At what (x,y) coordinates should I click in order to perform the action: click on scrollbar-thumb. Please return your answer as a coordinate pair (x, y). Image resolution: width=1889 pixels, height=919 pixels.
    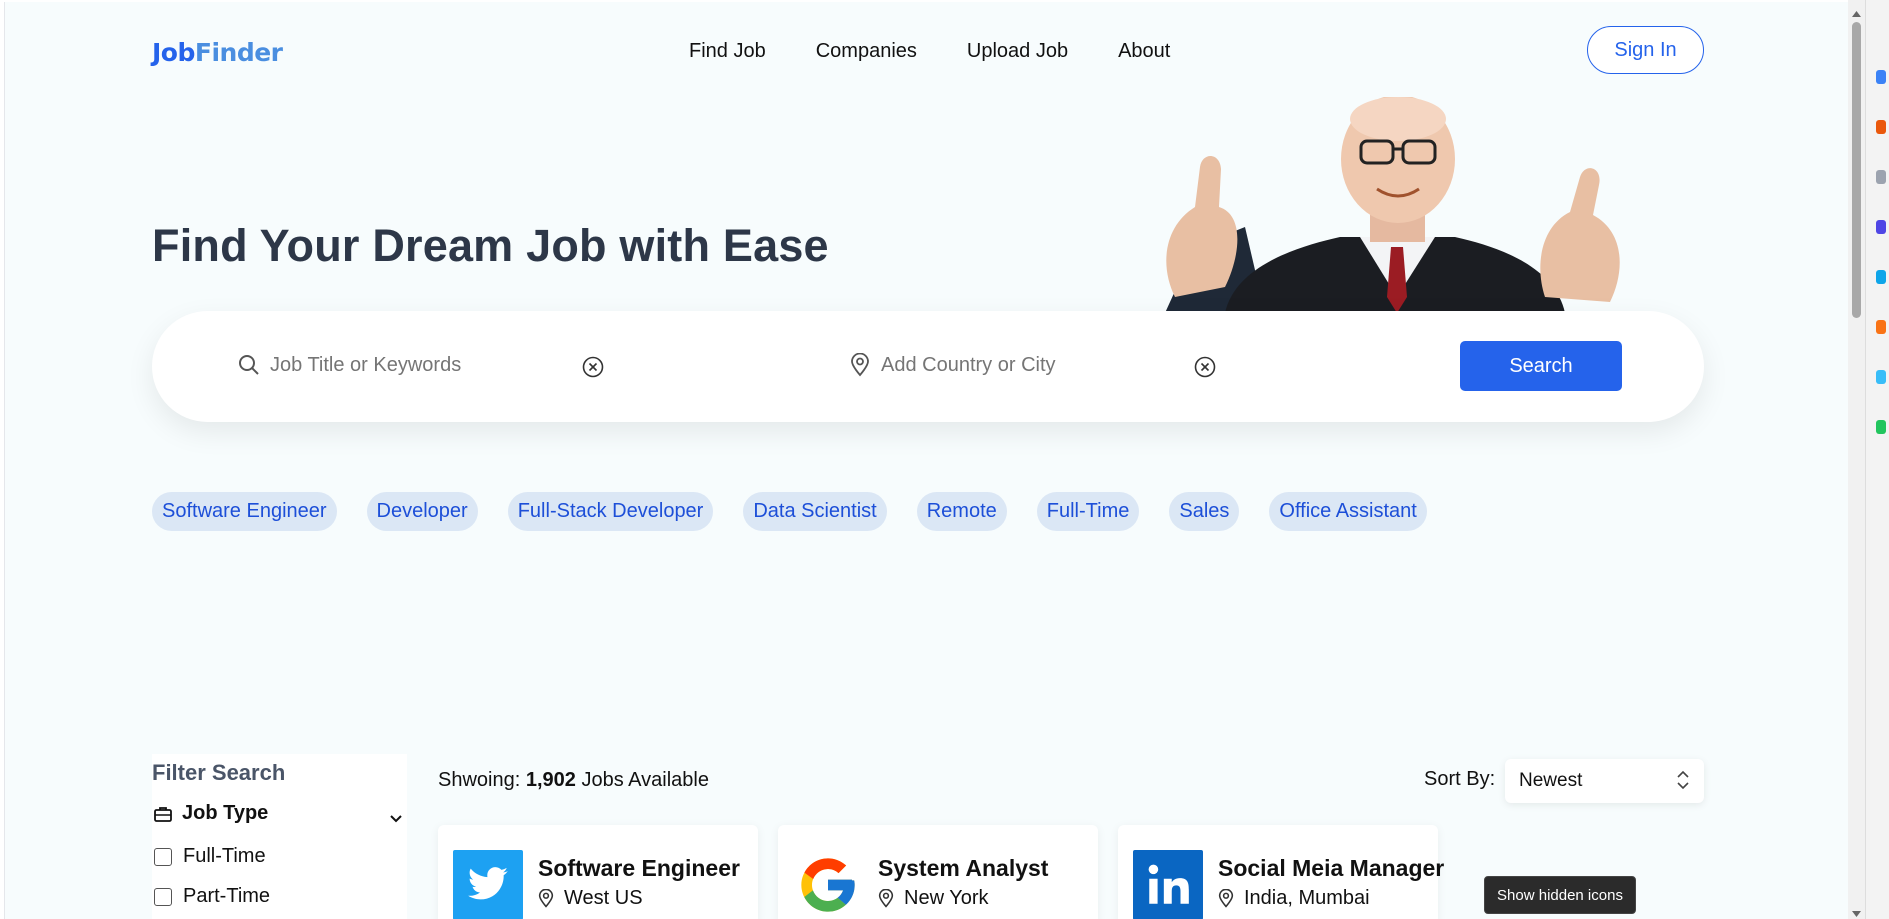
    Looking at the image, I should click on (1856, 170).